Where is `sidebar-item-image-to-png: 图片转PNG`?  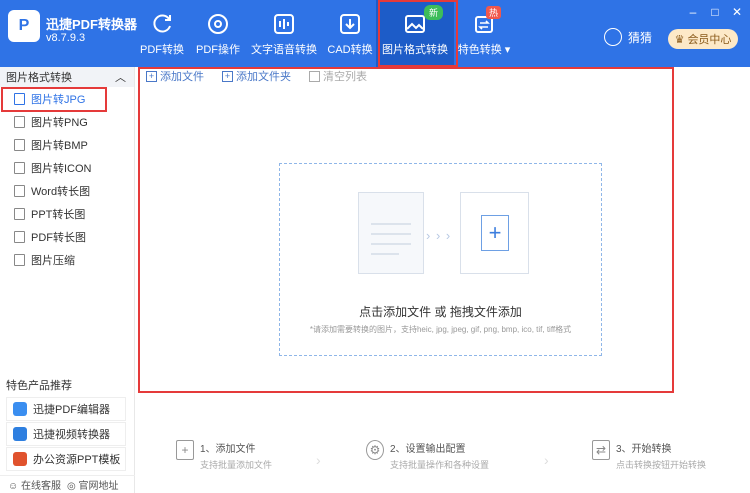
sidebar-item-image-to-png: 图片转PNG is located at coordinates (67, 121).